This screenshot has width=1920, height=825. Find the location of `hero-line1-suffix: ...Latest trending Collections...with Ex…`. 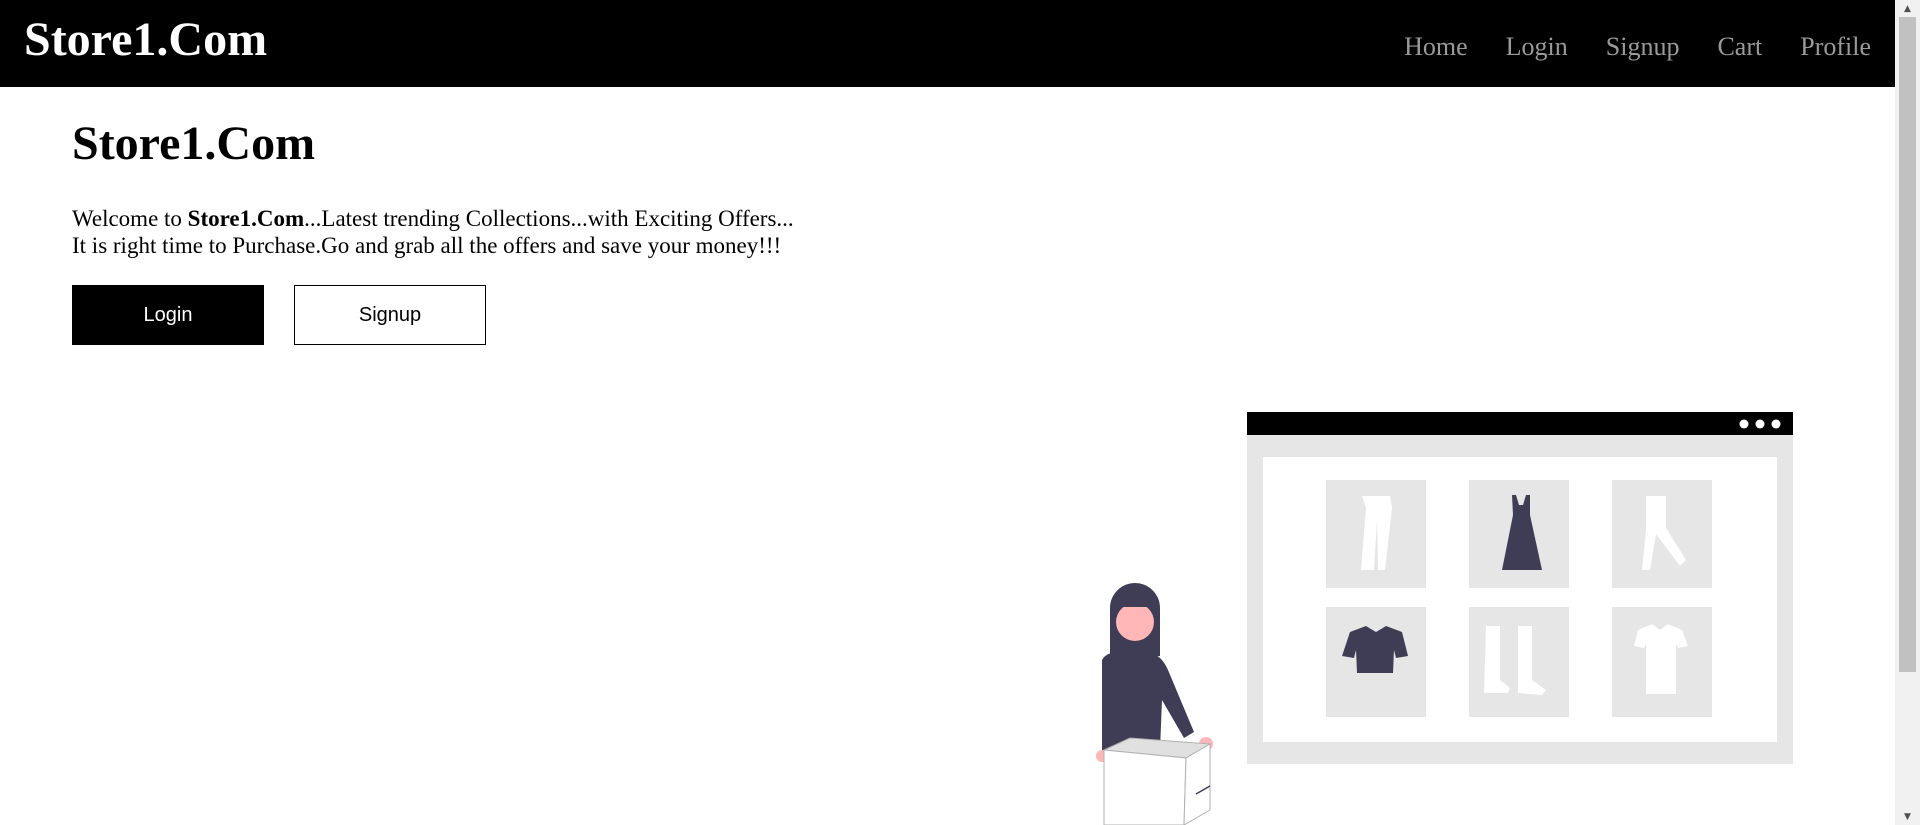

hero-line1-suffix: ...Latest trending Collections...with Ex… is located at coordinates (549, 218).